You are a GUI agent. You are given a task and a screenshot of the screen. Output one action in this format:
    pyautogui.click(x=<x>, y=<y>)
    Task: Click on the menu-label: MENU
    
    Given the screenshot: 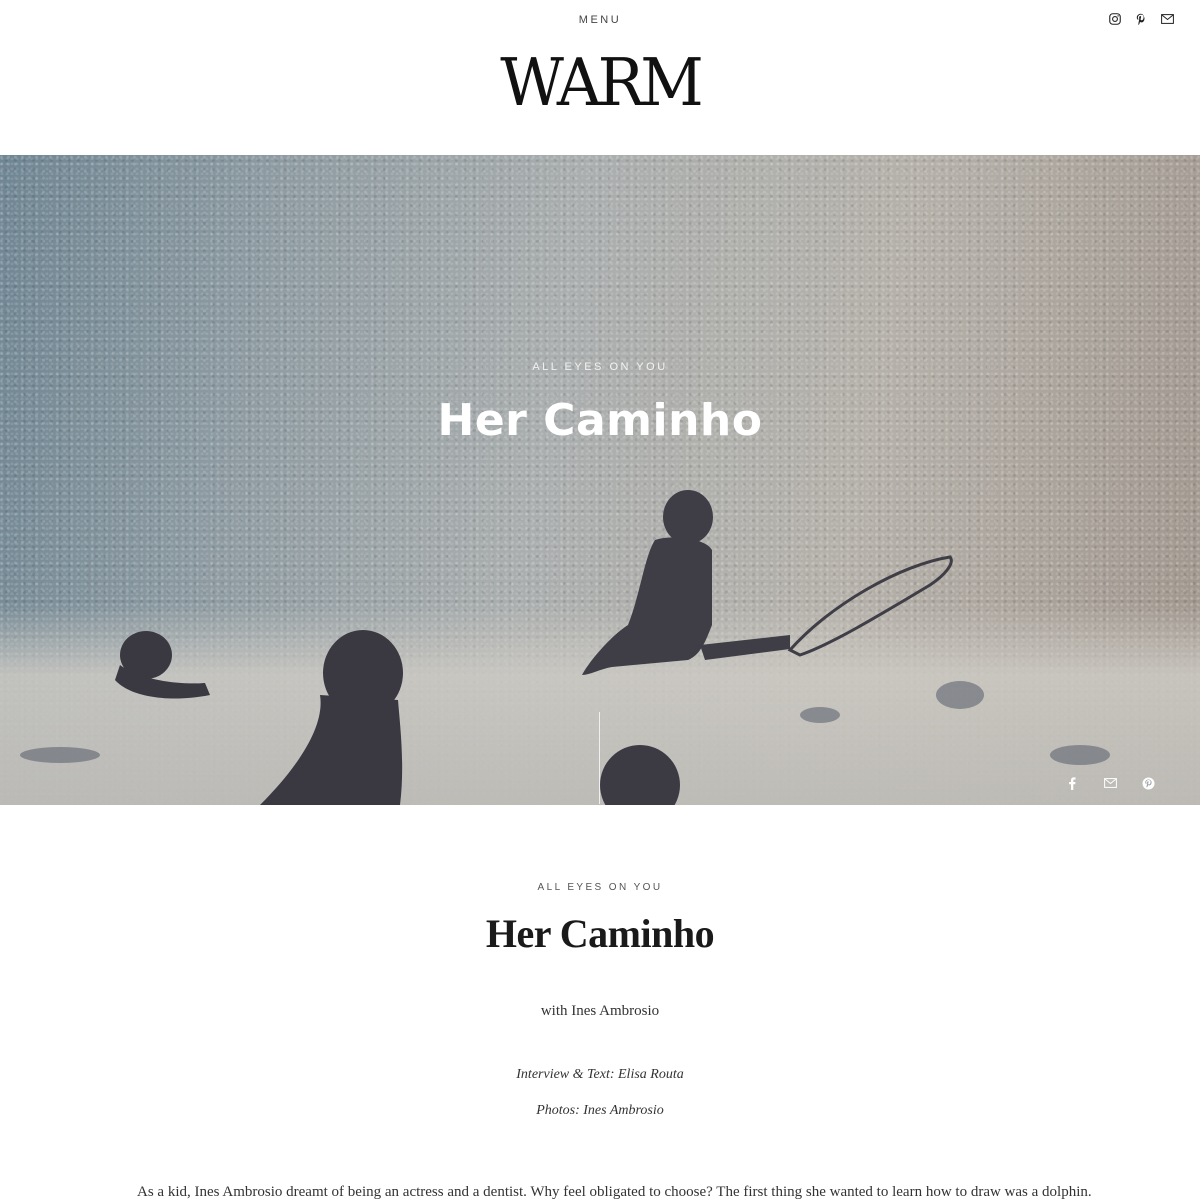 What is the action you would take?
    pyautogui.click(x=600, y=20)
    